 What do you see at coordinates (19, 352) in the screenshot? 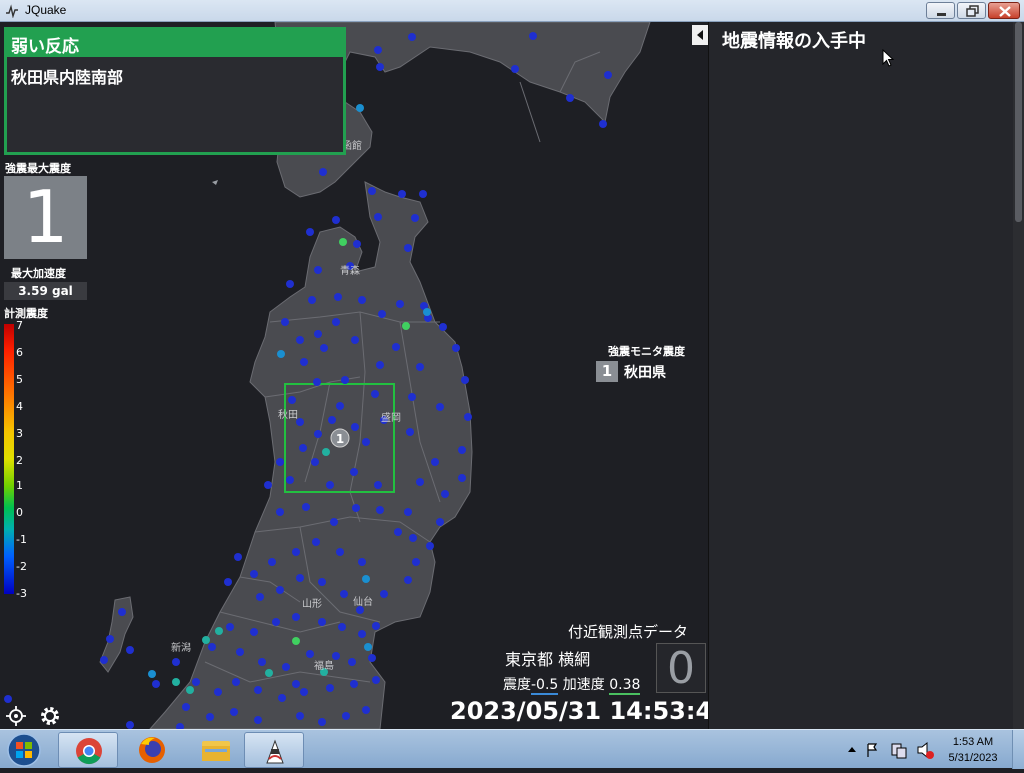
I see `scale-tick: 6` at bounding box center [19, 352].